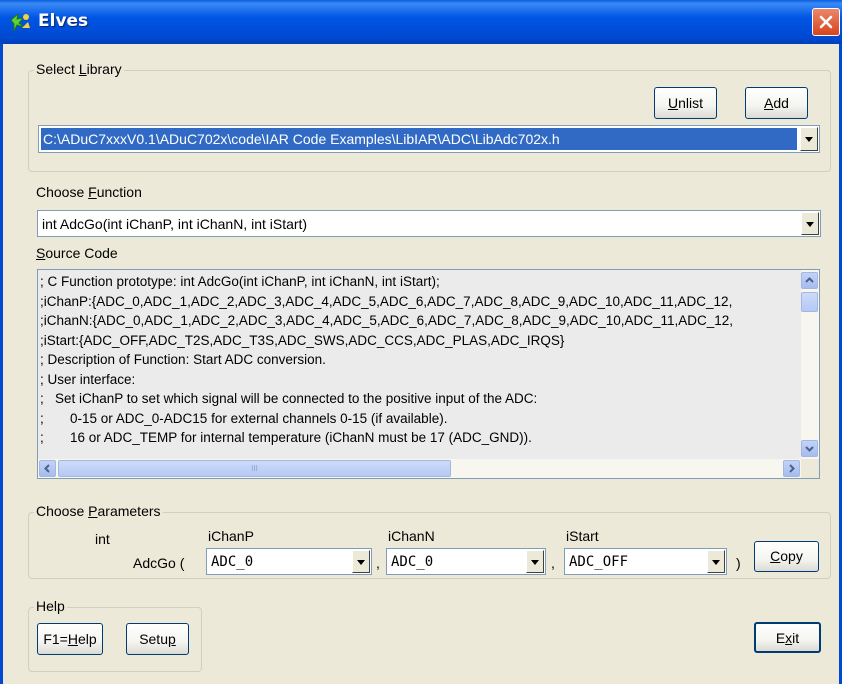  I want to click on chevron-left-icon, so click(47, 468).